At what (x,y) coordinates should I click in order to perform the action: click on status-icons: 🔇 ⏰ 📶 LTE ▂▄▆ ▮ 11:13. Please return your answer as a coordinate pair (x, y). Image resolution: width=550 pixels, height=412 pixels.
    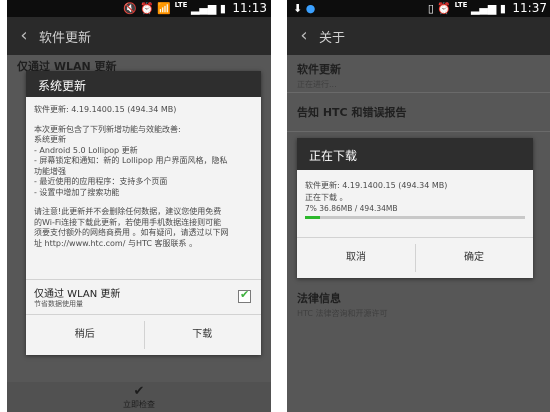
    Looking at the image, I should click on (195, 8).